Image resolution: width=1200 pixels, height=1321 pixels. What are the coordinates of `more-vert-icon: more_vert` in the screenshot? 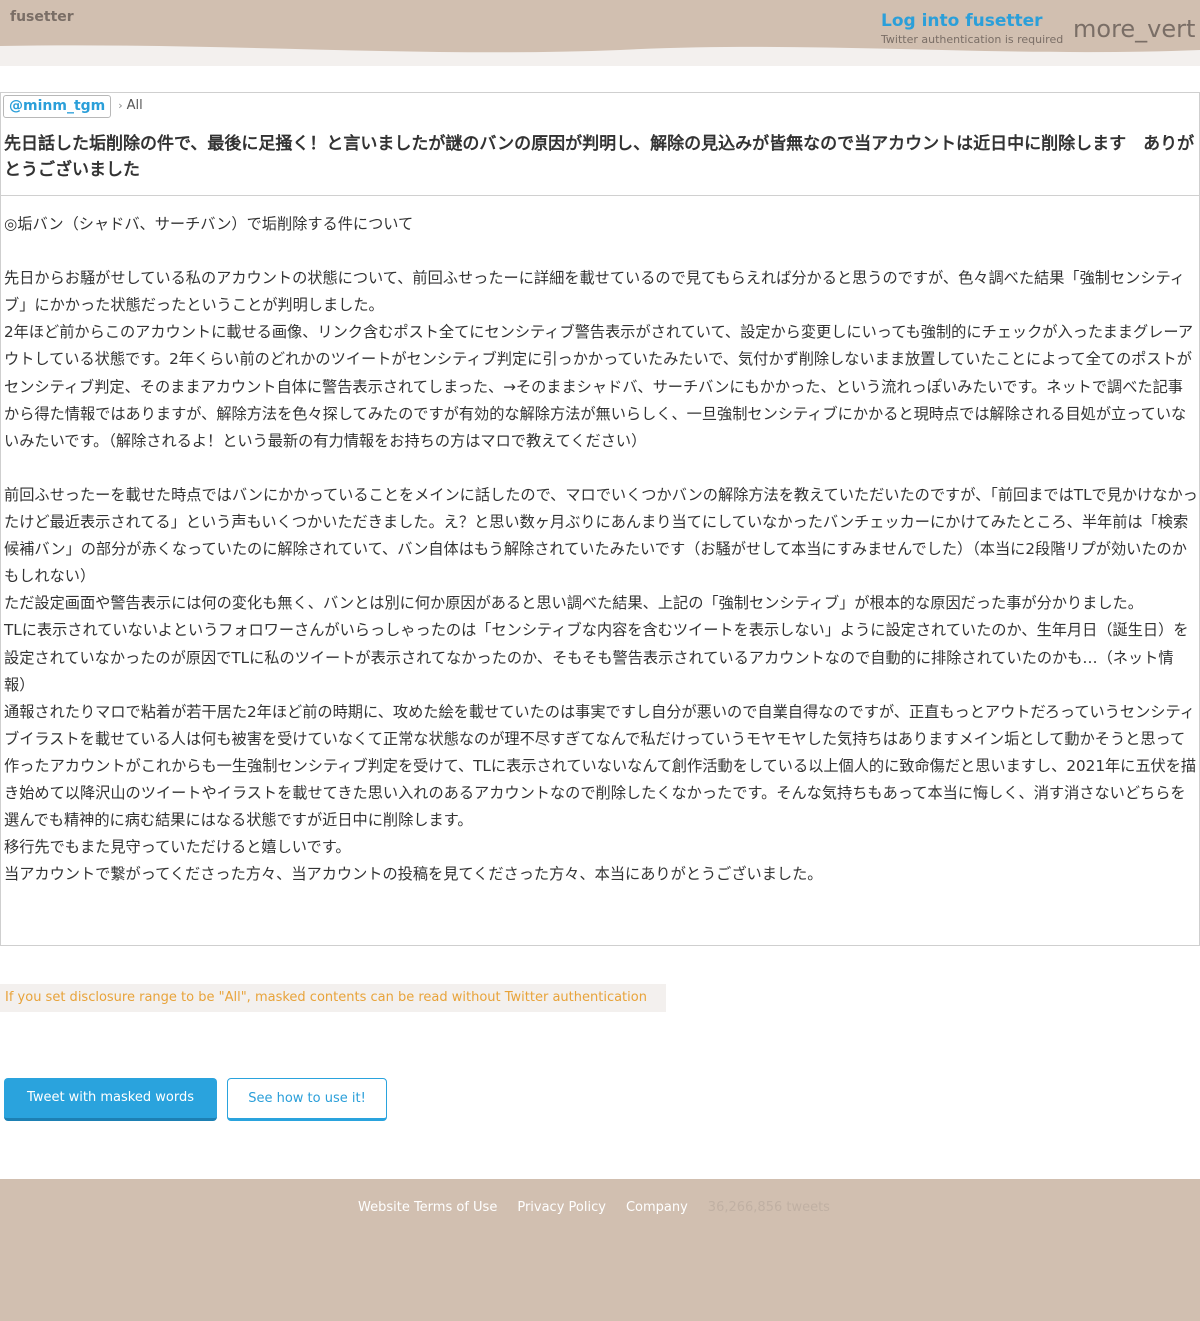 It's located at (1134, 29).